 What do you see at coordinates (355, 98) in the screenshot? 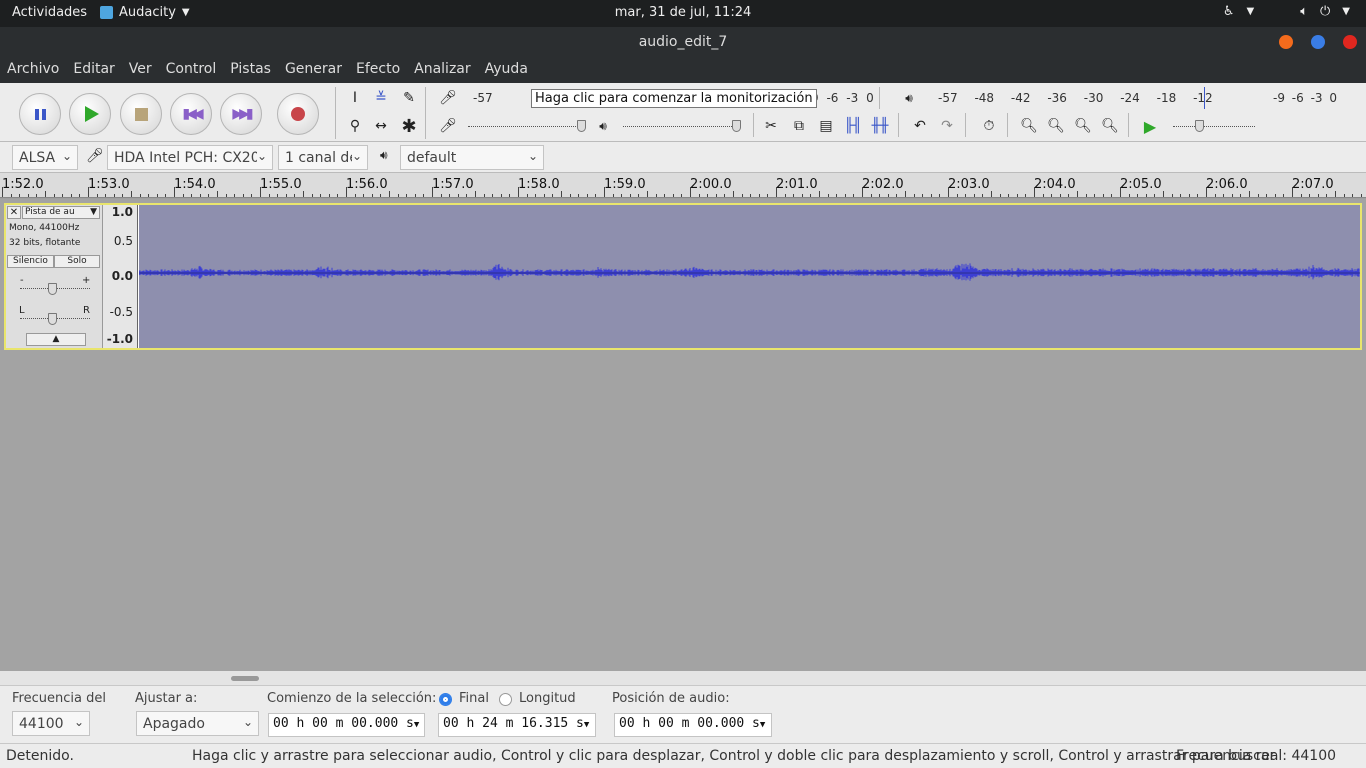
I see `selection-tool-icon: I` at bounding box center [355, 98].